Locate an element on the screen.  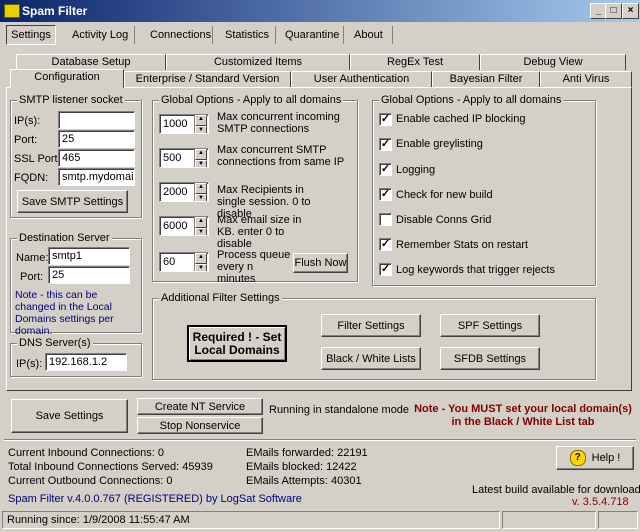
max-concurrent-same-ip-spinner: 500 ▲ ▼ is located at coordinates (184, 158).